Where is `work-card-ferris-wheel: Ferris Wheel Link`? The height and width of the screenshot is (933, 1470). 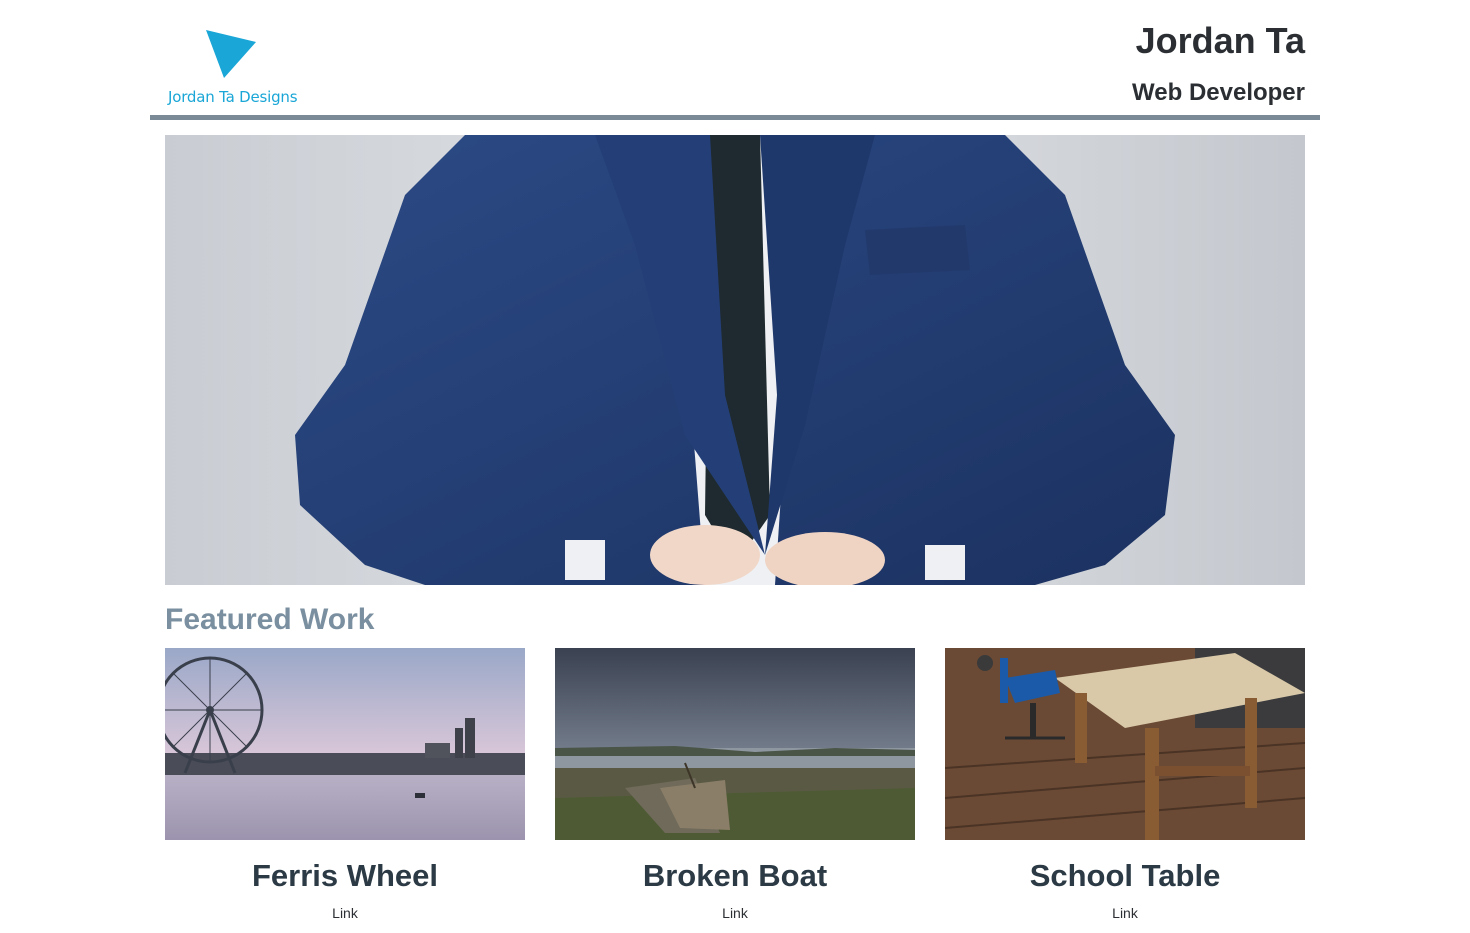
work-card-ferris-wheel: Ferris Wheel Link is located at coordinates (345, 788).